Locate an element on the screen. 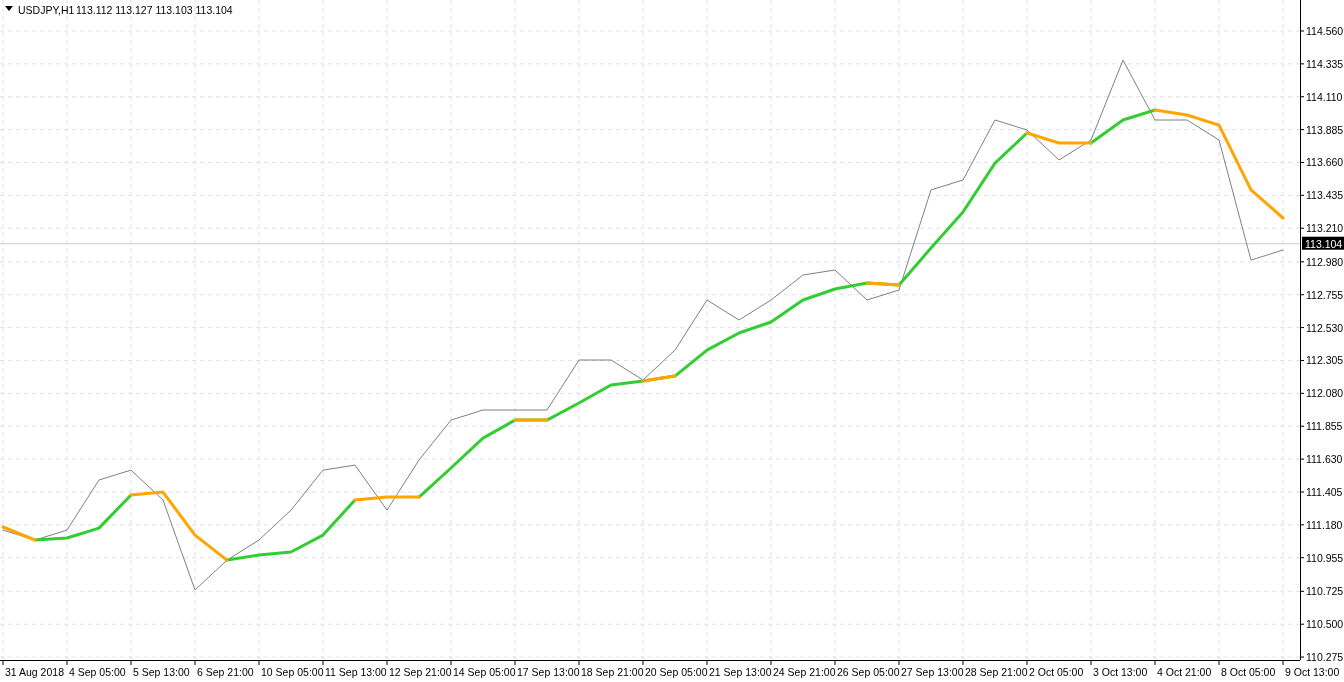  x-axis-label: 3 Oct 13:00 is located at coordinates (1120, 672).